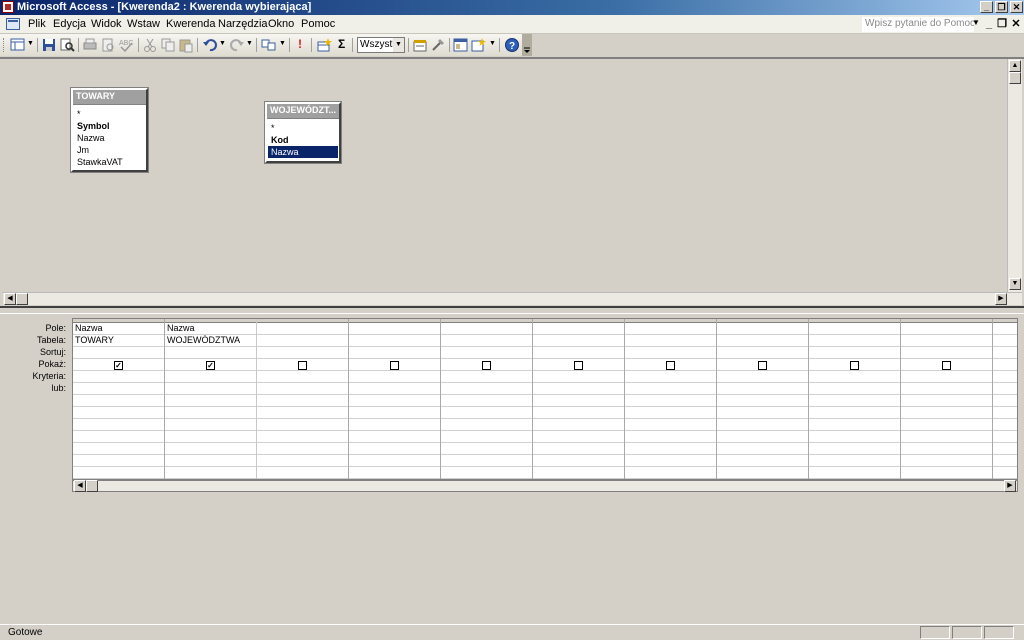 The height and width of the screenshot is (640, 1024). I want to click on totals-icon: Σ, so click(341, 44).